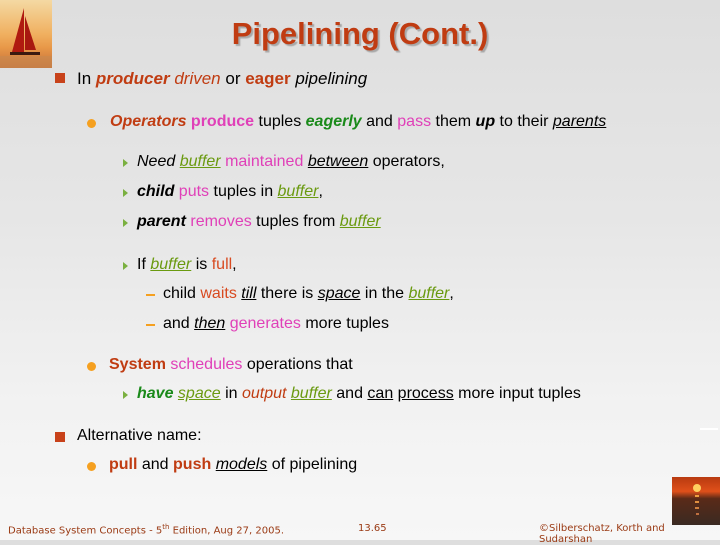 This screenshot has width=720, height=545. I want to click on term-models: models, so click(241, 464).